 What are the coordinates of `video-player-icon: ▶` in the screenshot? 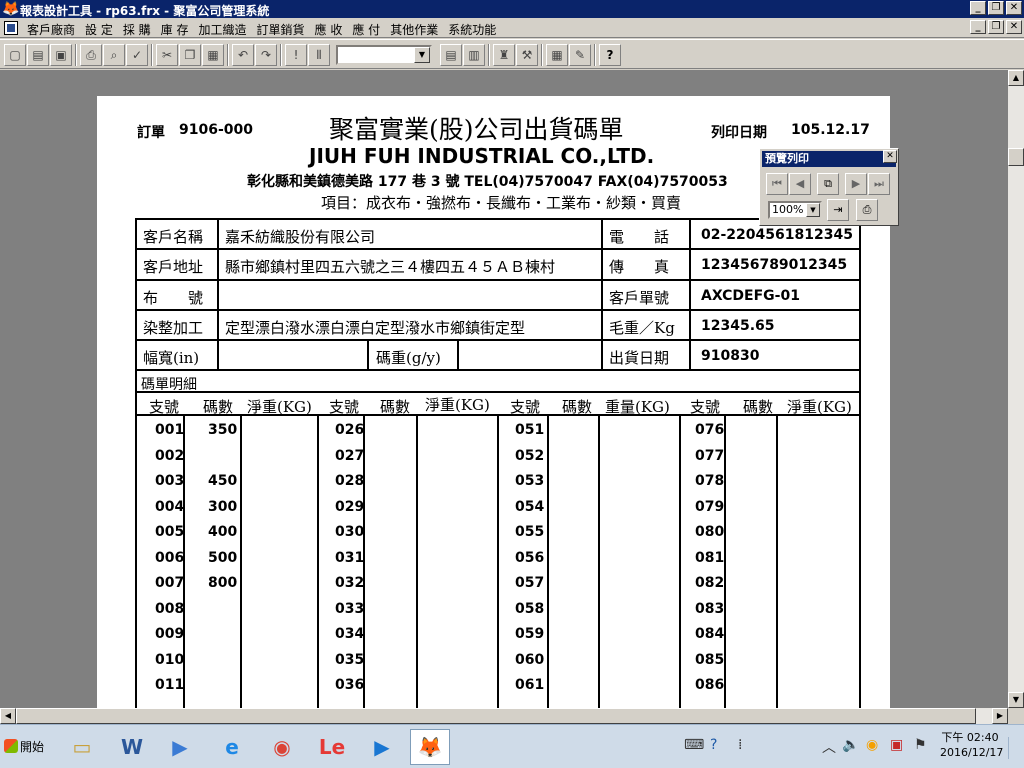 It's located at (382, 747).